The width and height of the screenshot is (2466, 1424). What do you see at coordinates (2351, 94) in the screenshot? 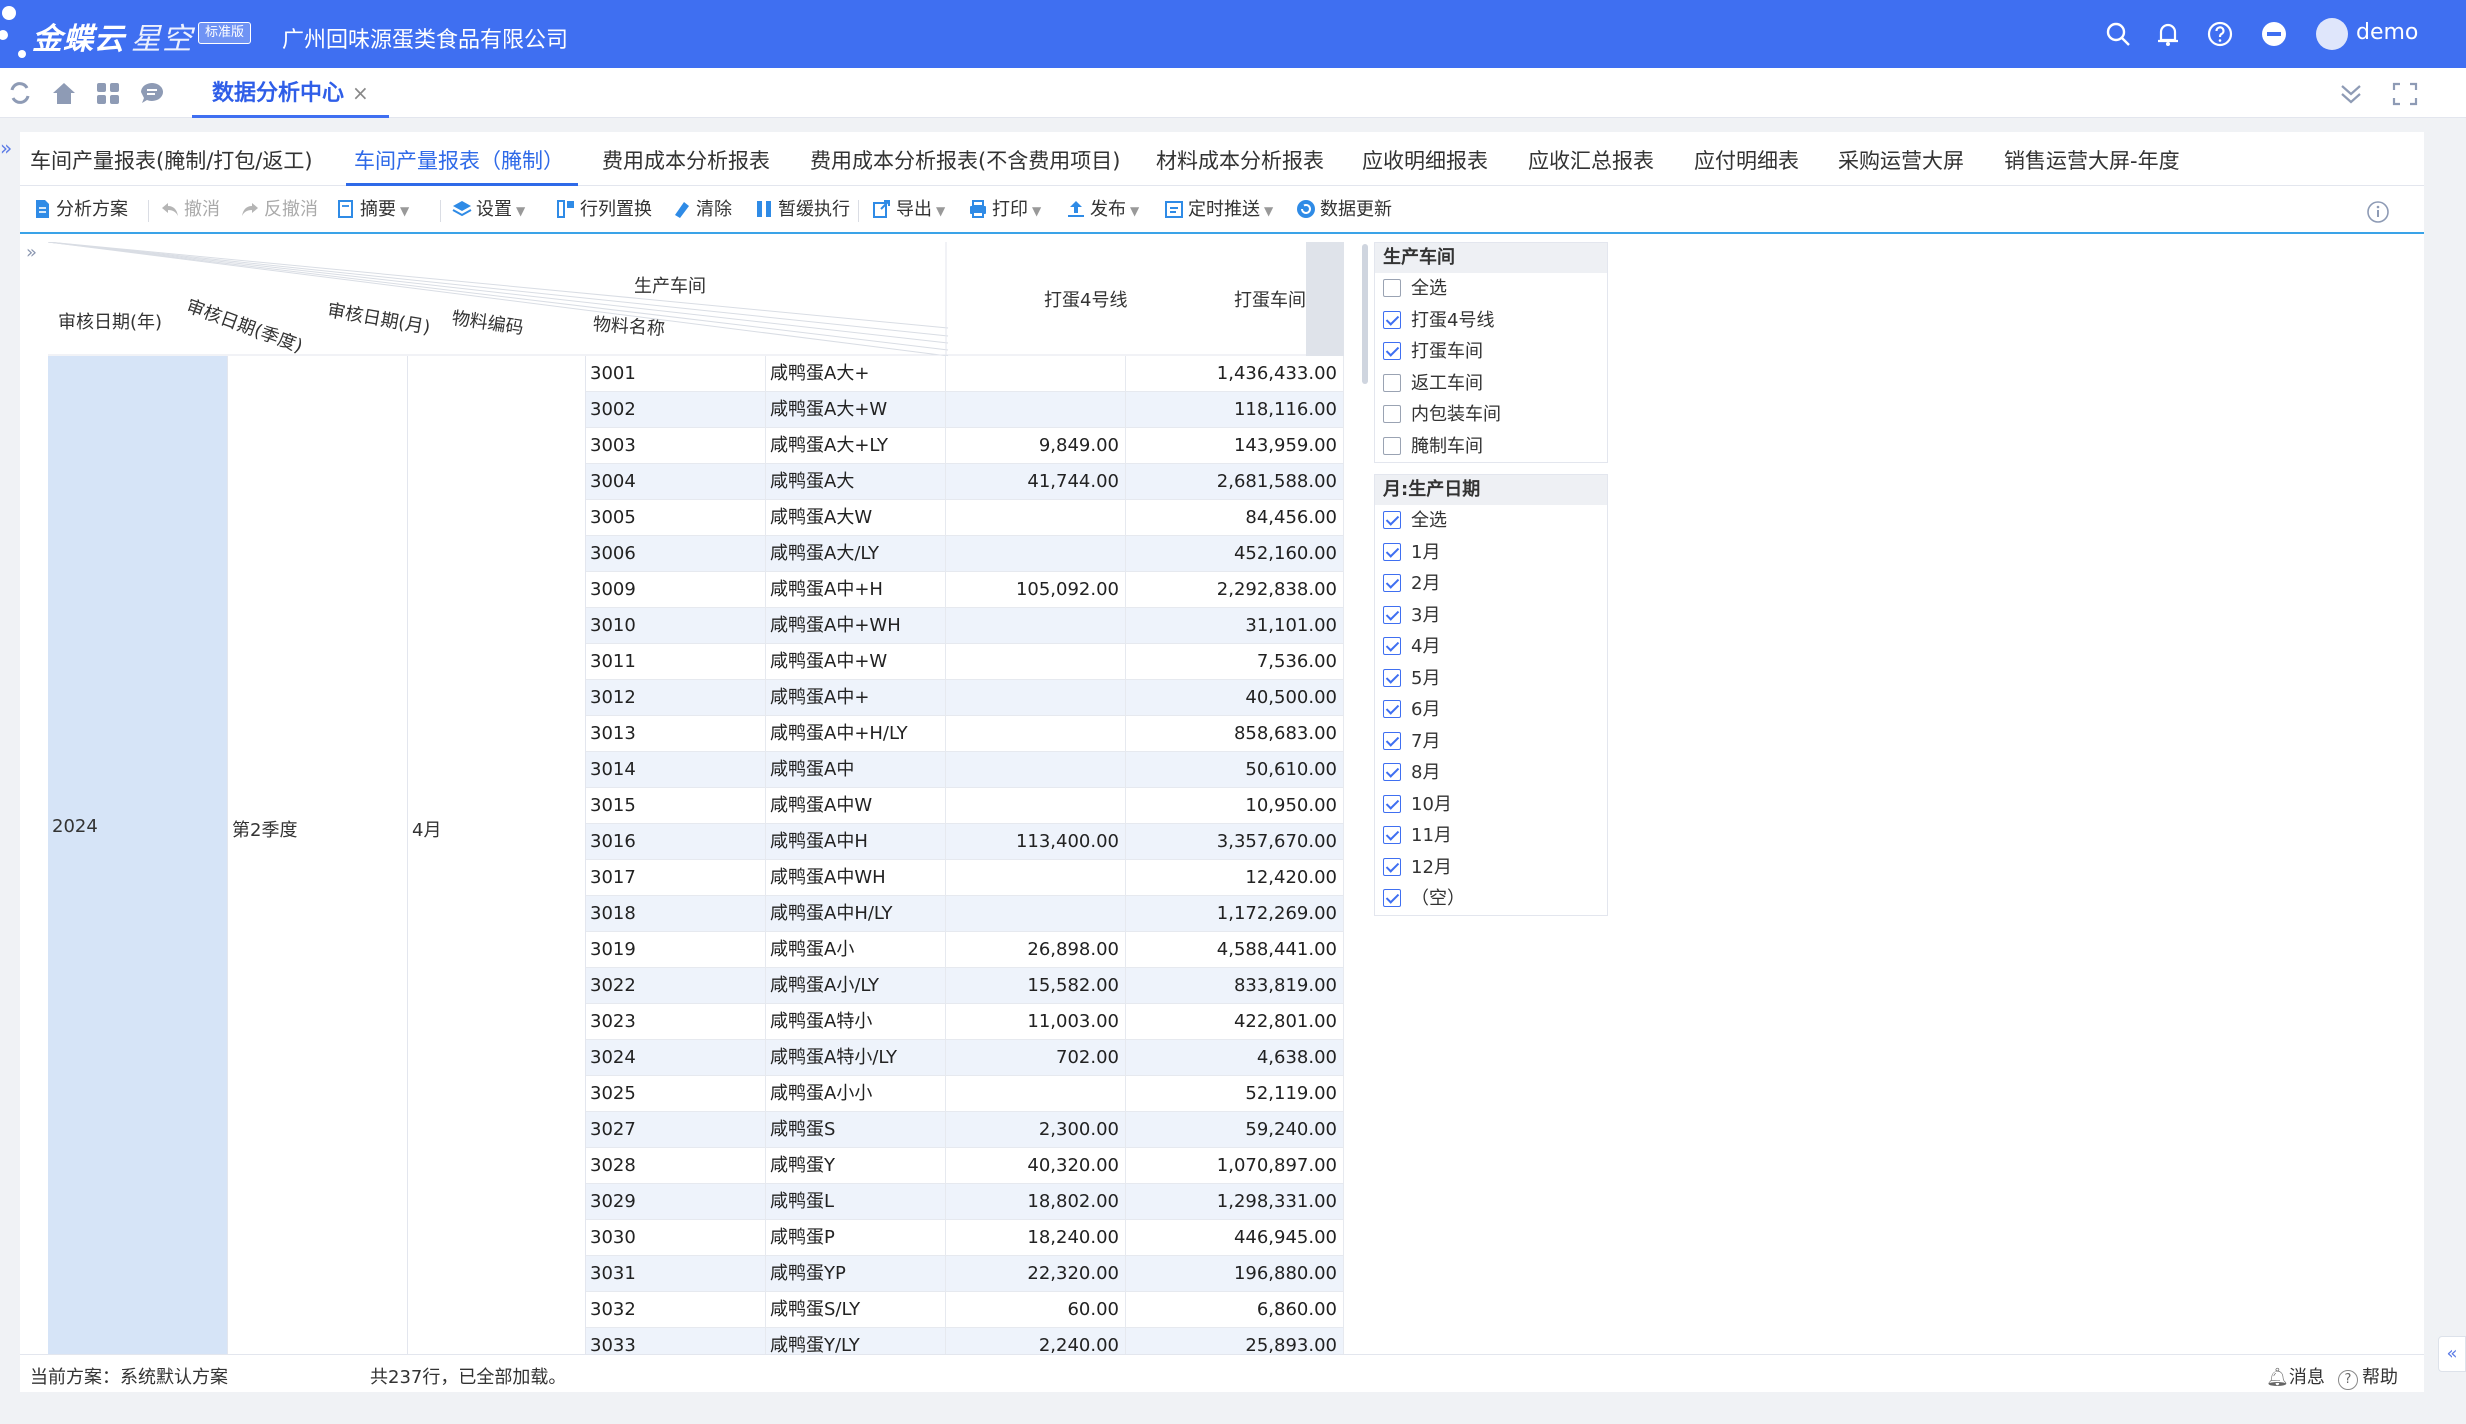
I see `chevron-down-double-icon` at bounding box center [2351, 94].